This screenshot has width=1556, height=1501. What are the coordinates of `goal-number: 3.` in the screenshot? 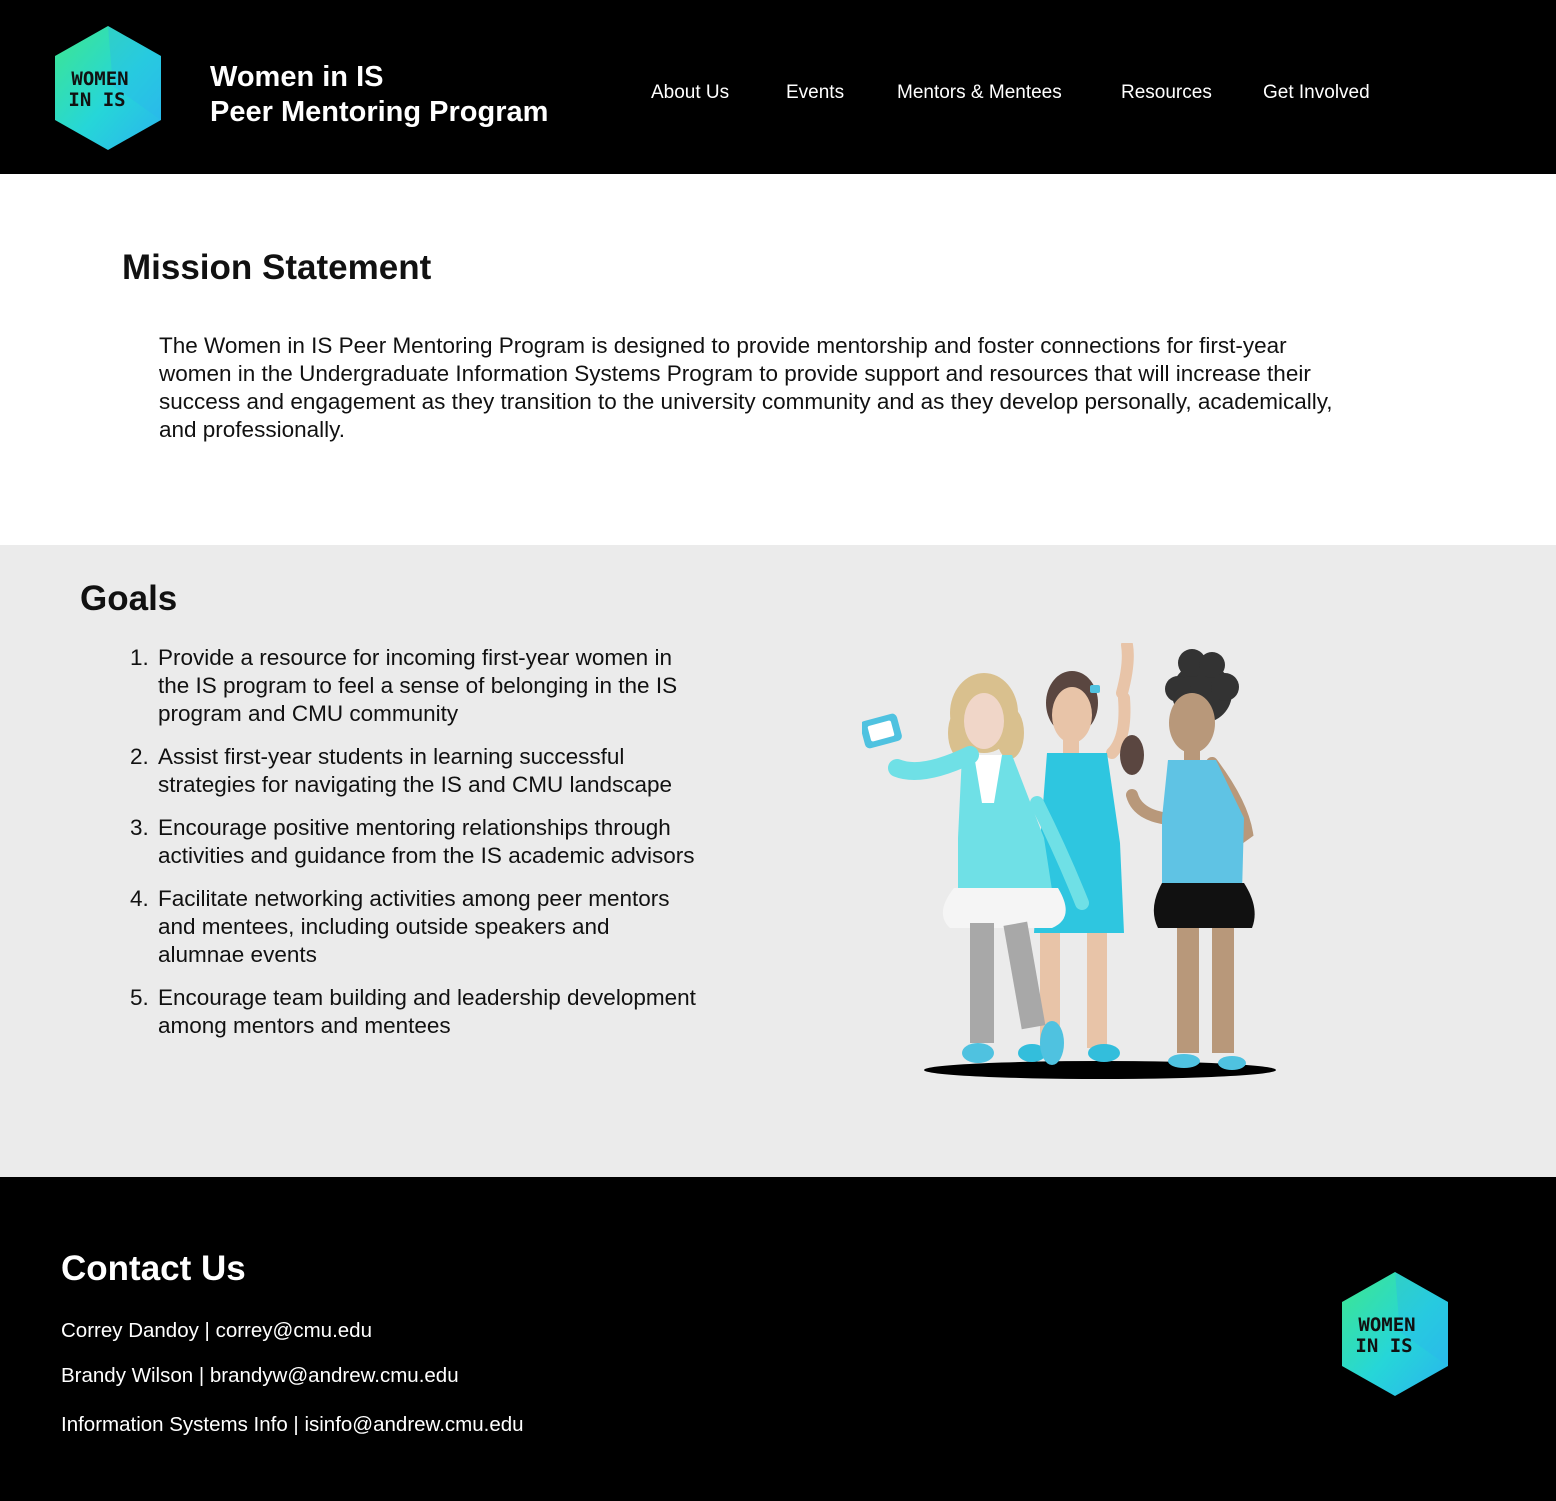 It's located at (139, 827).